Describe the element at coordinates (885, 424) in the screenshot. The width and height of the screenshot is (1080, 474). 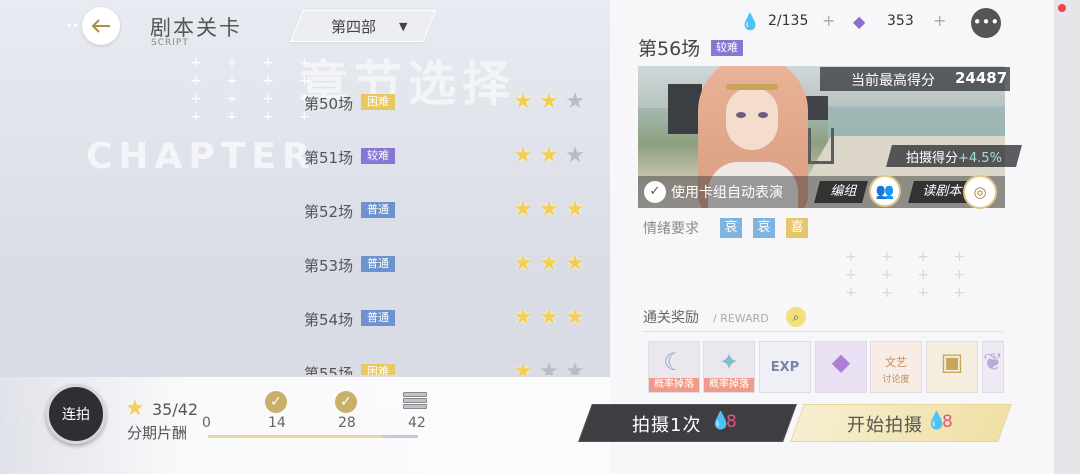
I see `start-shoot-label: 开始拍摄` at that location.